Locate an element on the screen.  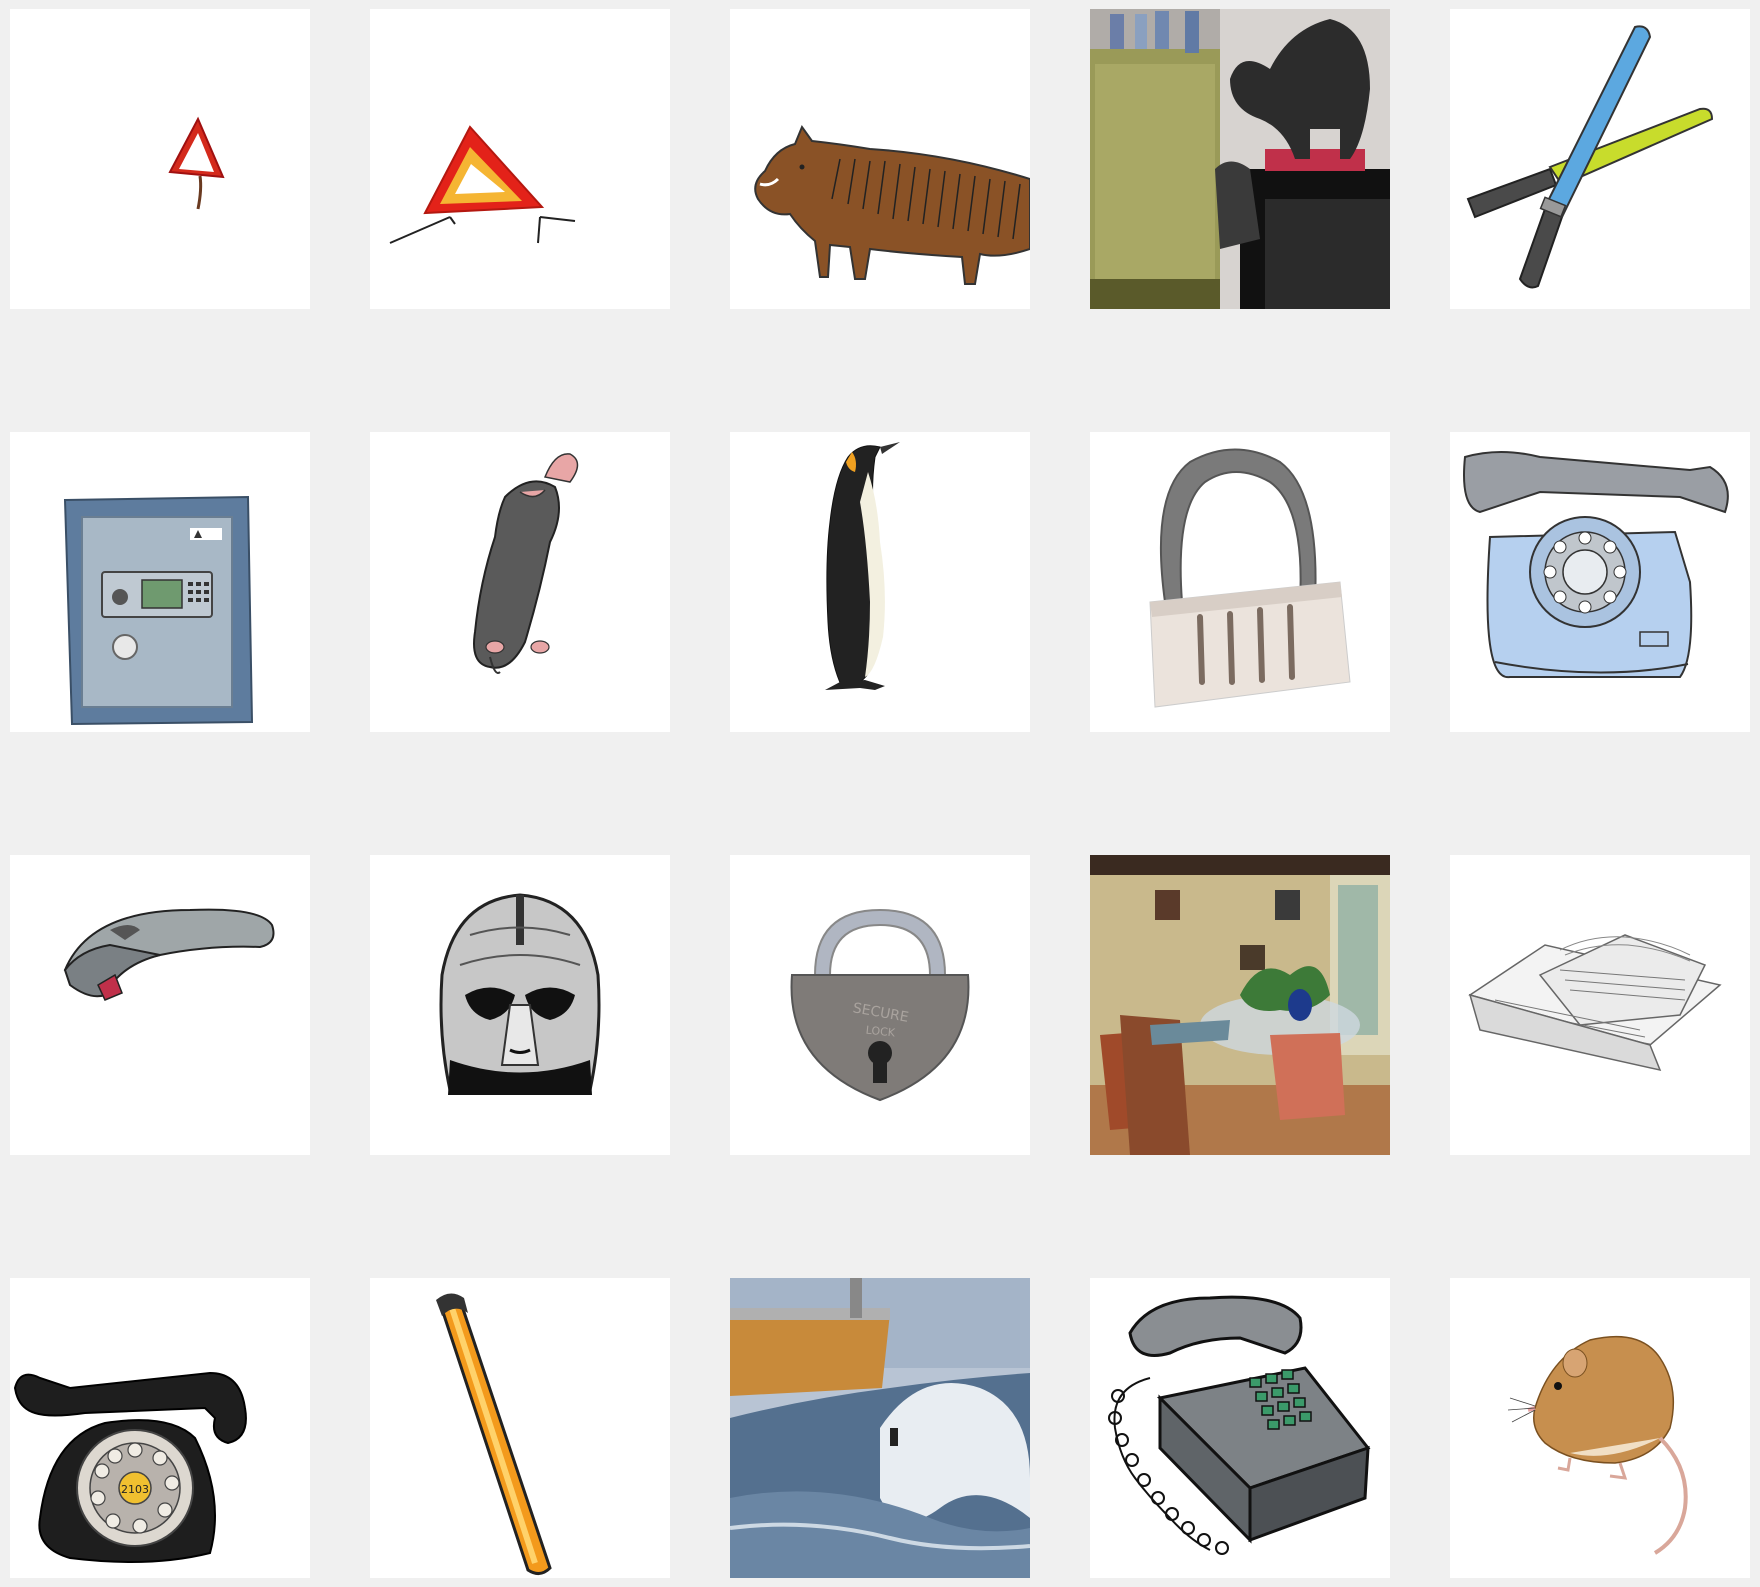
boar-icon is located at coordinates (892, 204).